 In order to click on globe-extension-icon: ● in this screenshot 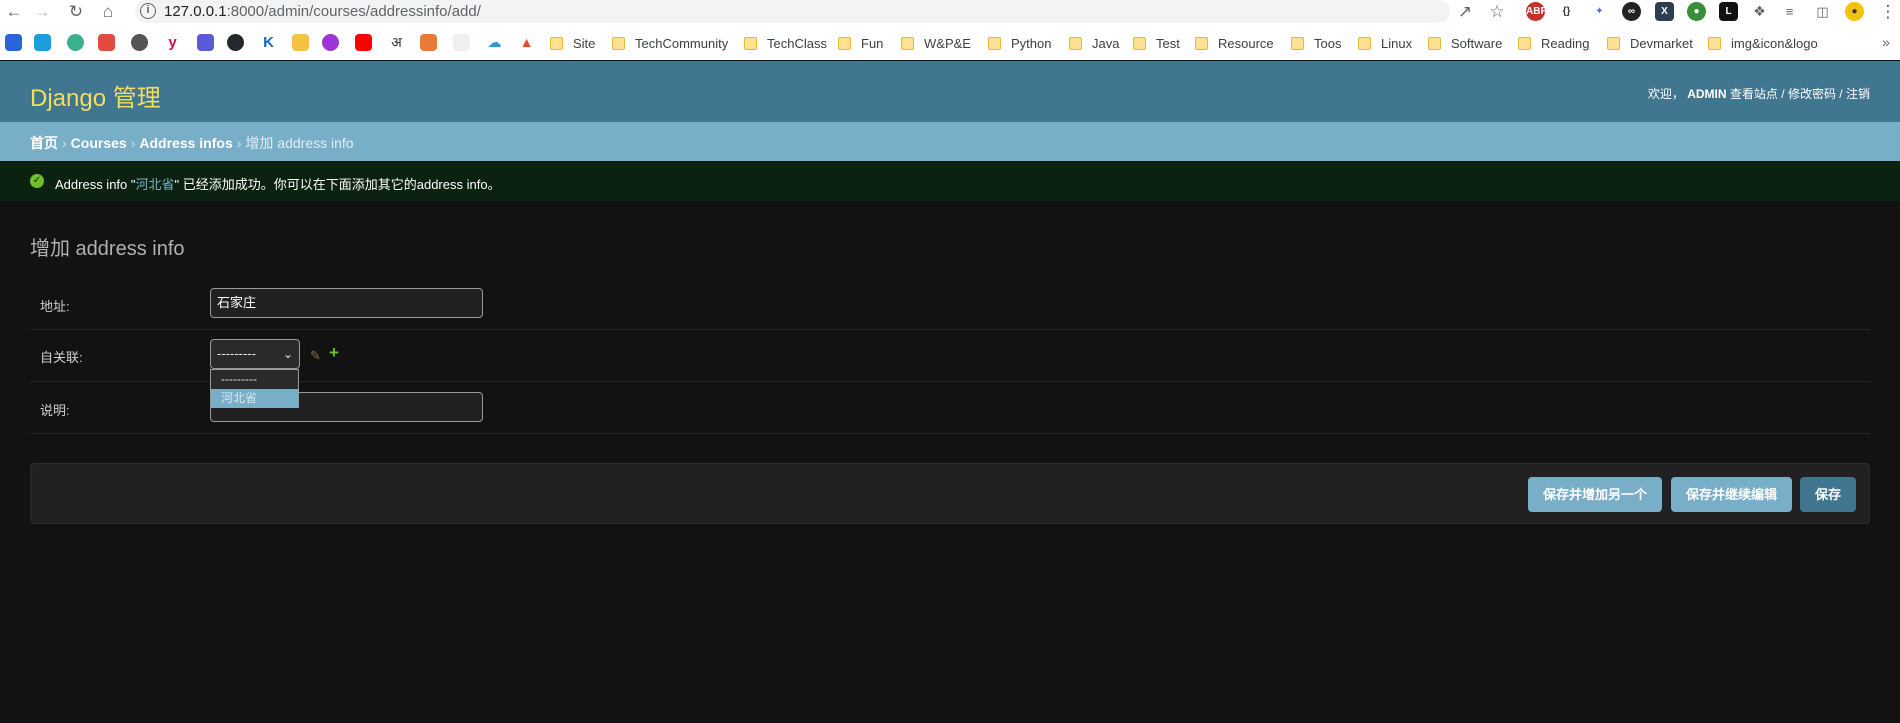, I will do `click(1696, 11)`.